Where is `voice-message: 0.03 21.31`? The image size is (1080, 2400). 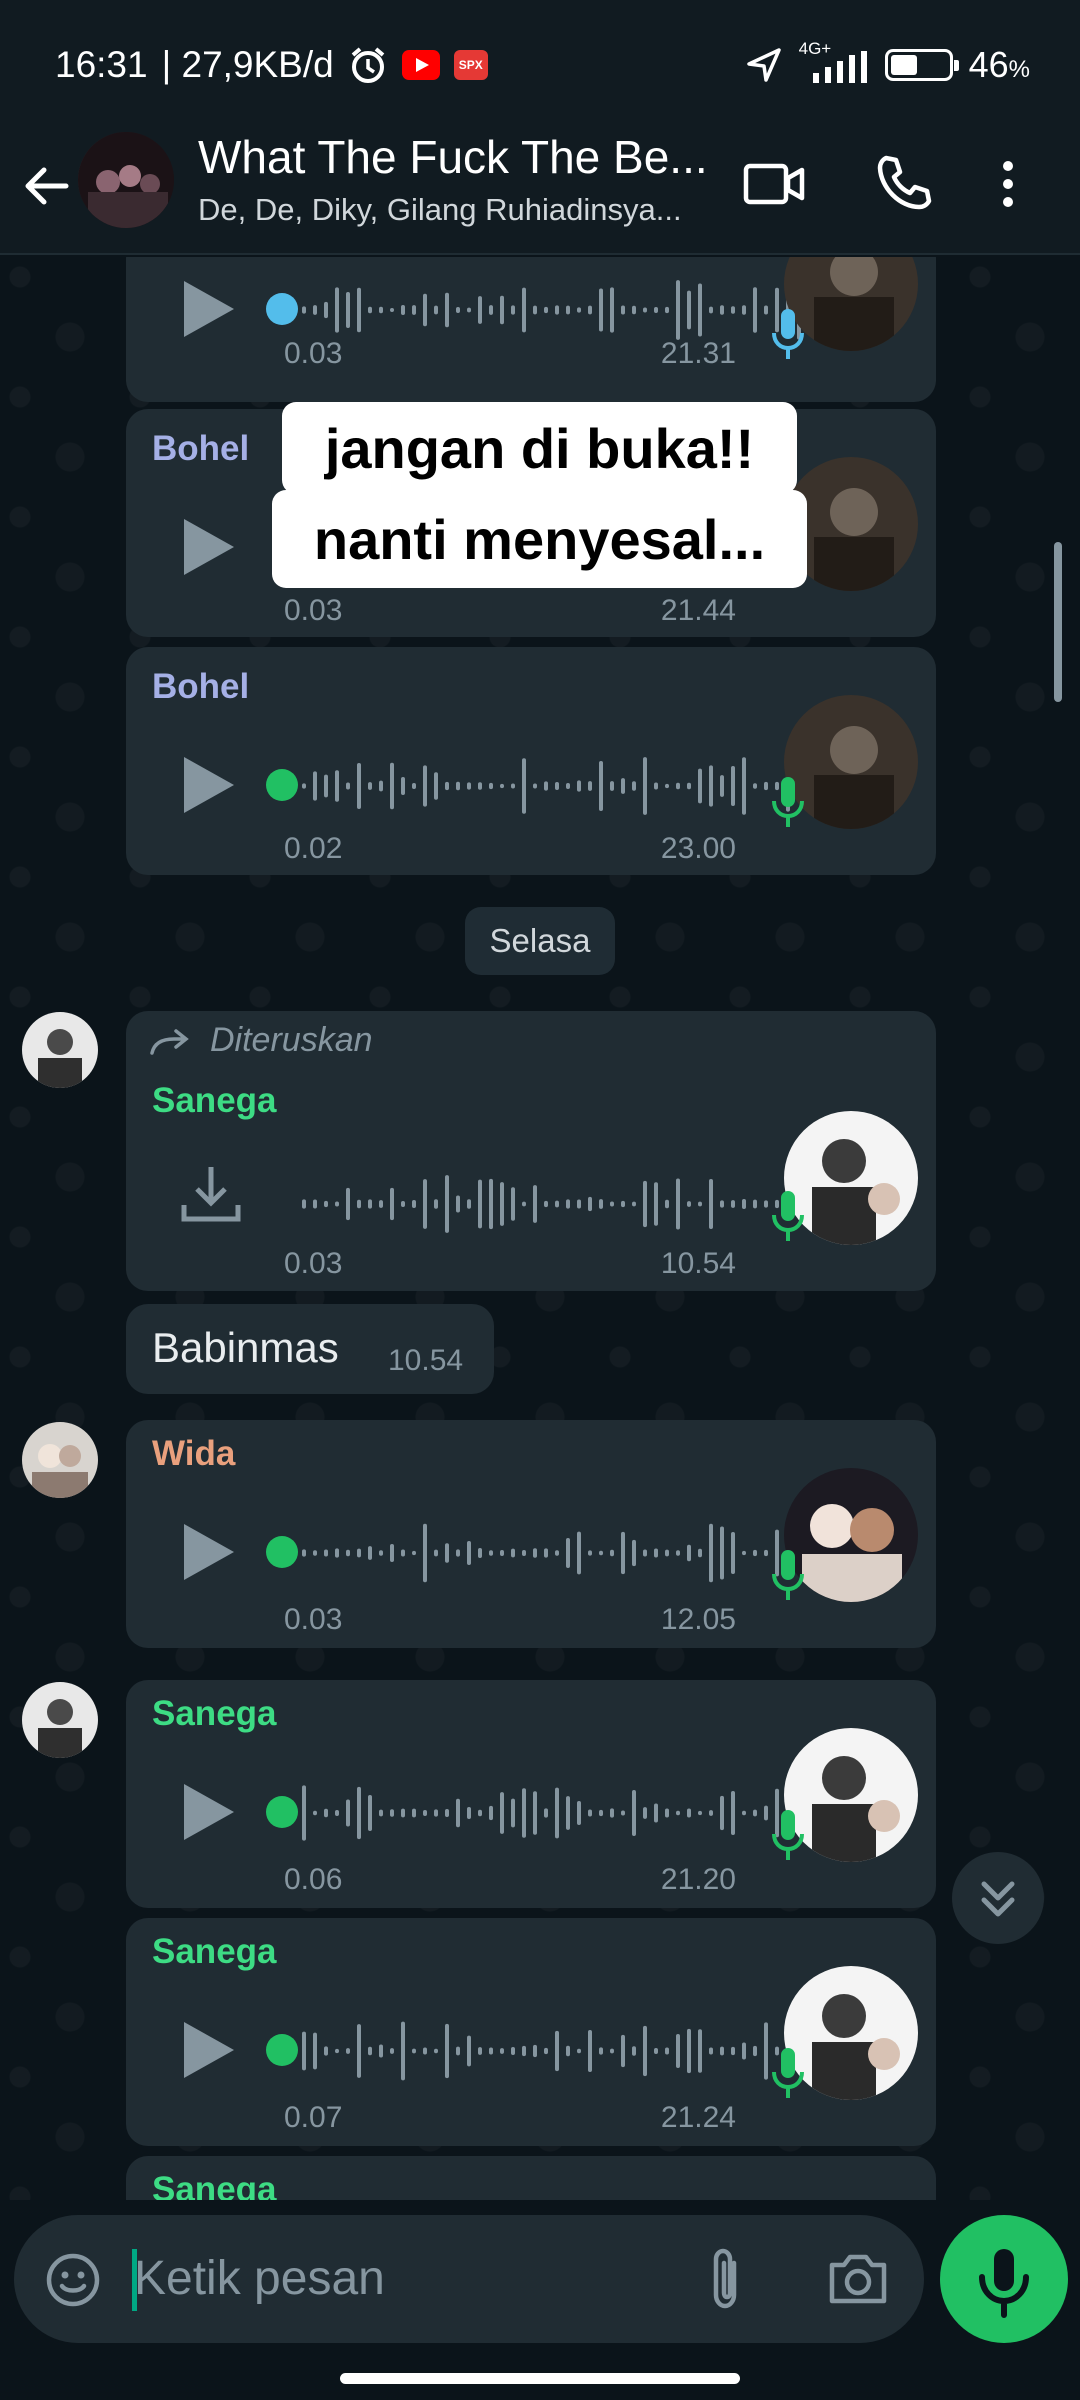 voice-message: 0.03 21.31 is located at coordinates (531, 329).